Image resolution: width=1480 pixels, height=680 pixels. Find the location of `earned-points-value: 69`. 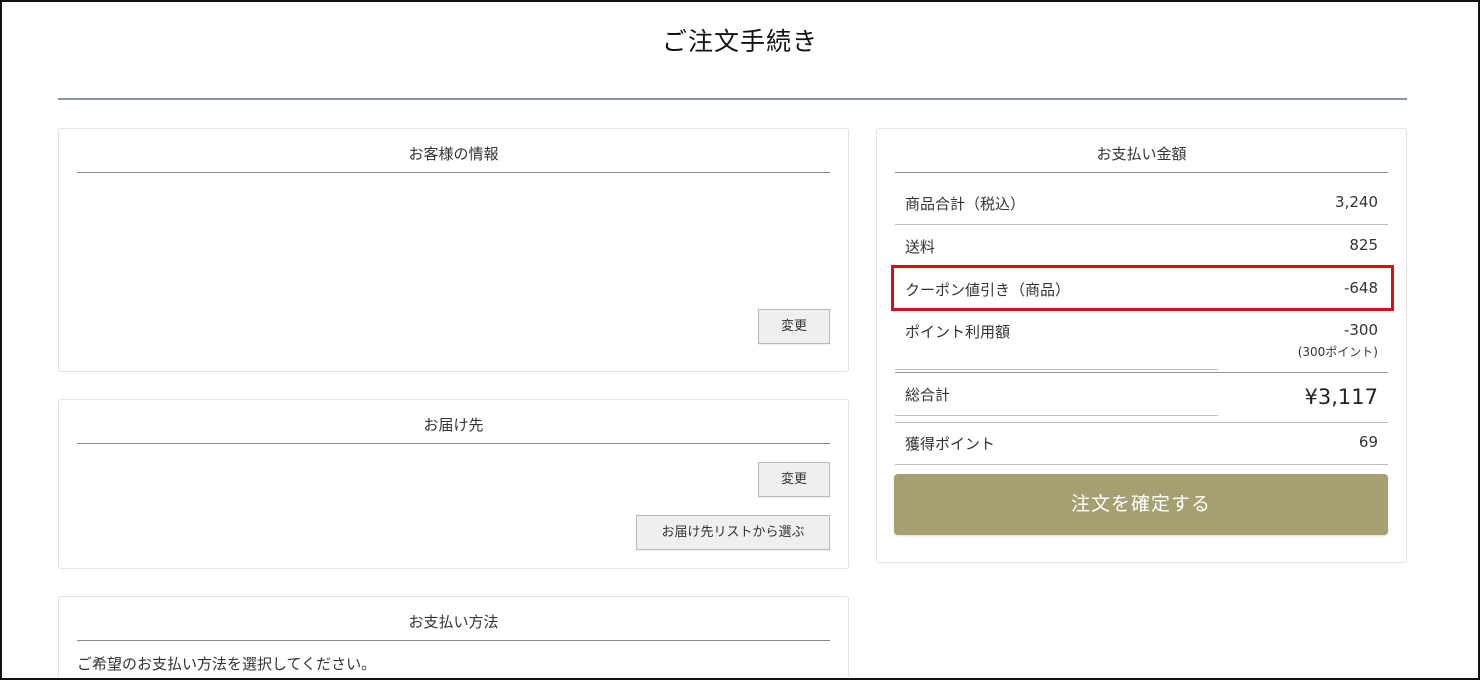

earned-points-value: 69 is located at coordinates (1368, 442).